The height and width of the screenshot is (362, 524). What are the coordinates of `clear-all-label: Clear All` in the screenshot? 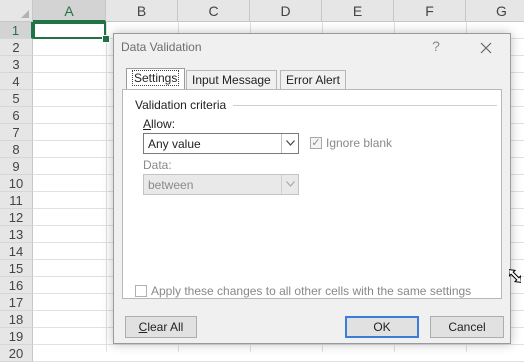 It's located at (161, 327).